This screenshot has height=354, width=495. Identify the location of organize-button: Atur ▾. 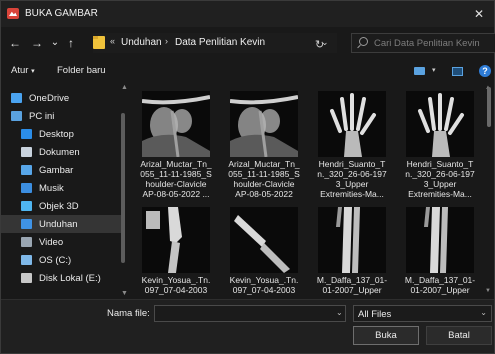
(23, 70).